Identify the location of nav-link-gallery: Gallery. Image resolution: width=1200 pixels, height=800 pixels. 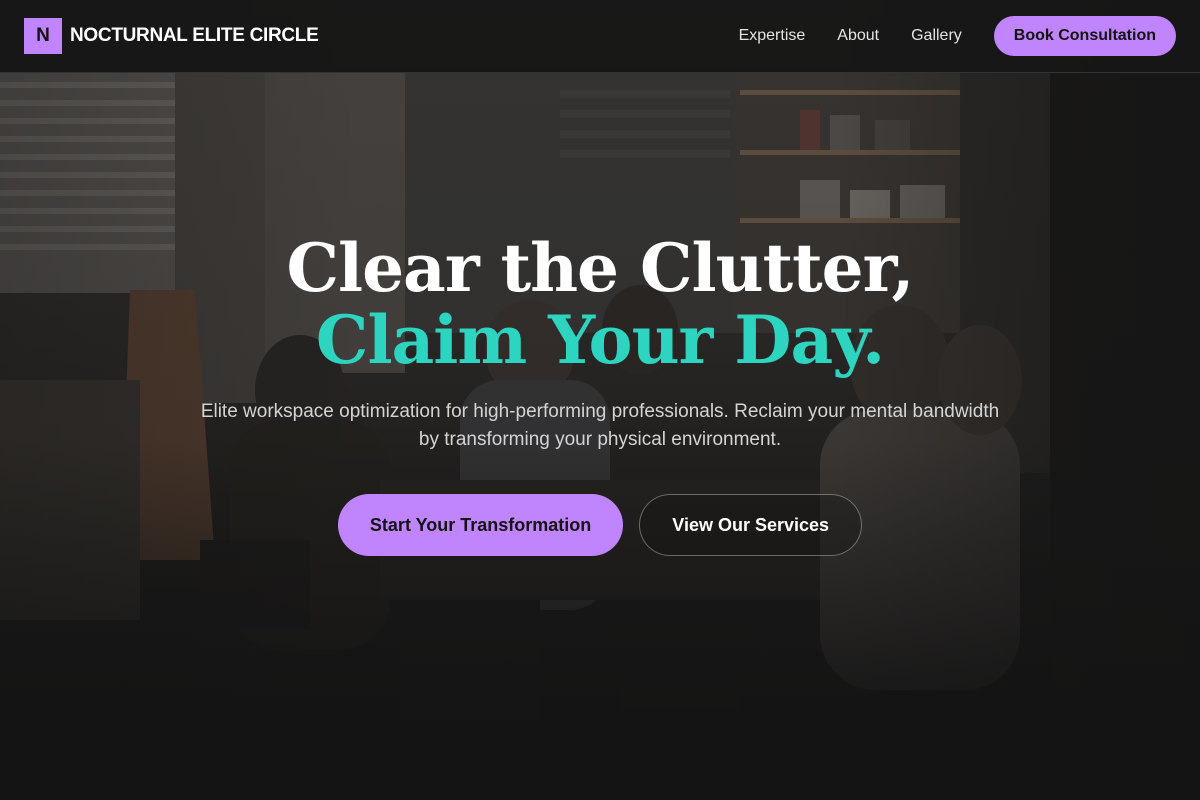
(936, 36).